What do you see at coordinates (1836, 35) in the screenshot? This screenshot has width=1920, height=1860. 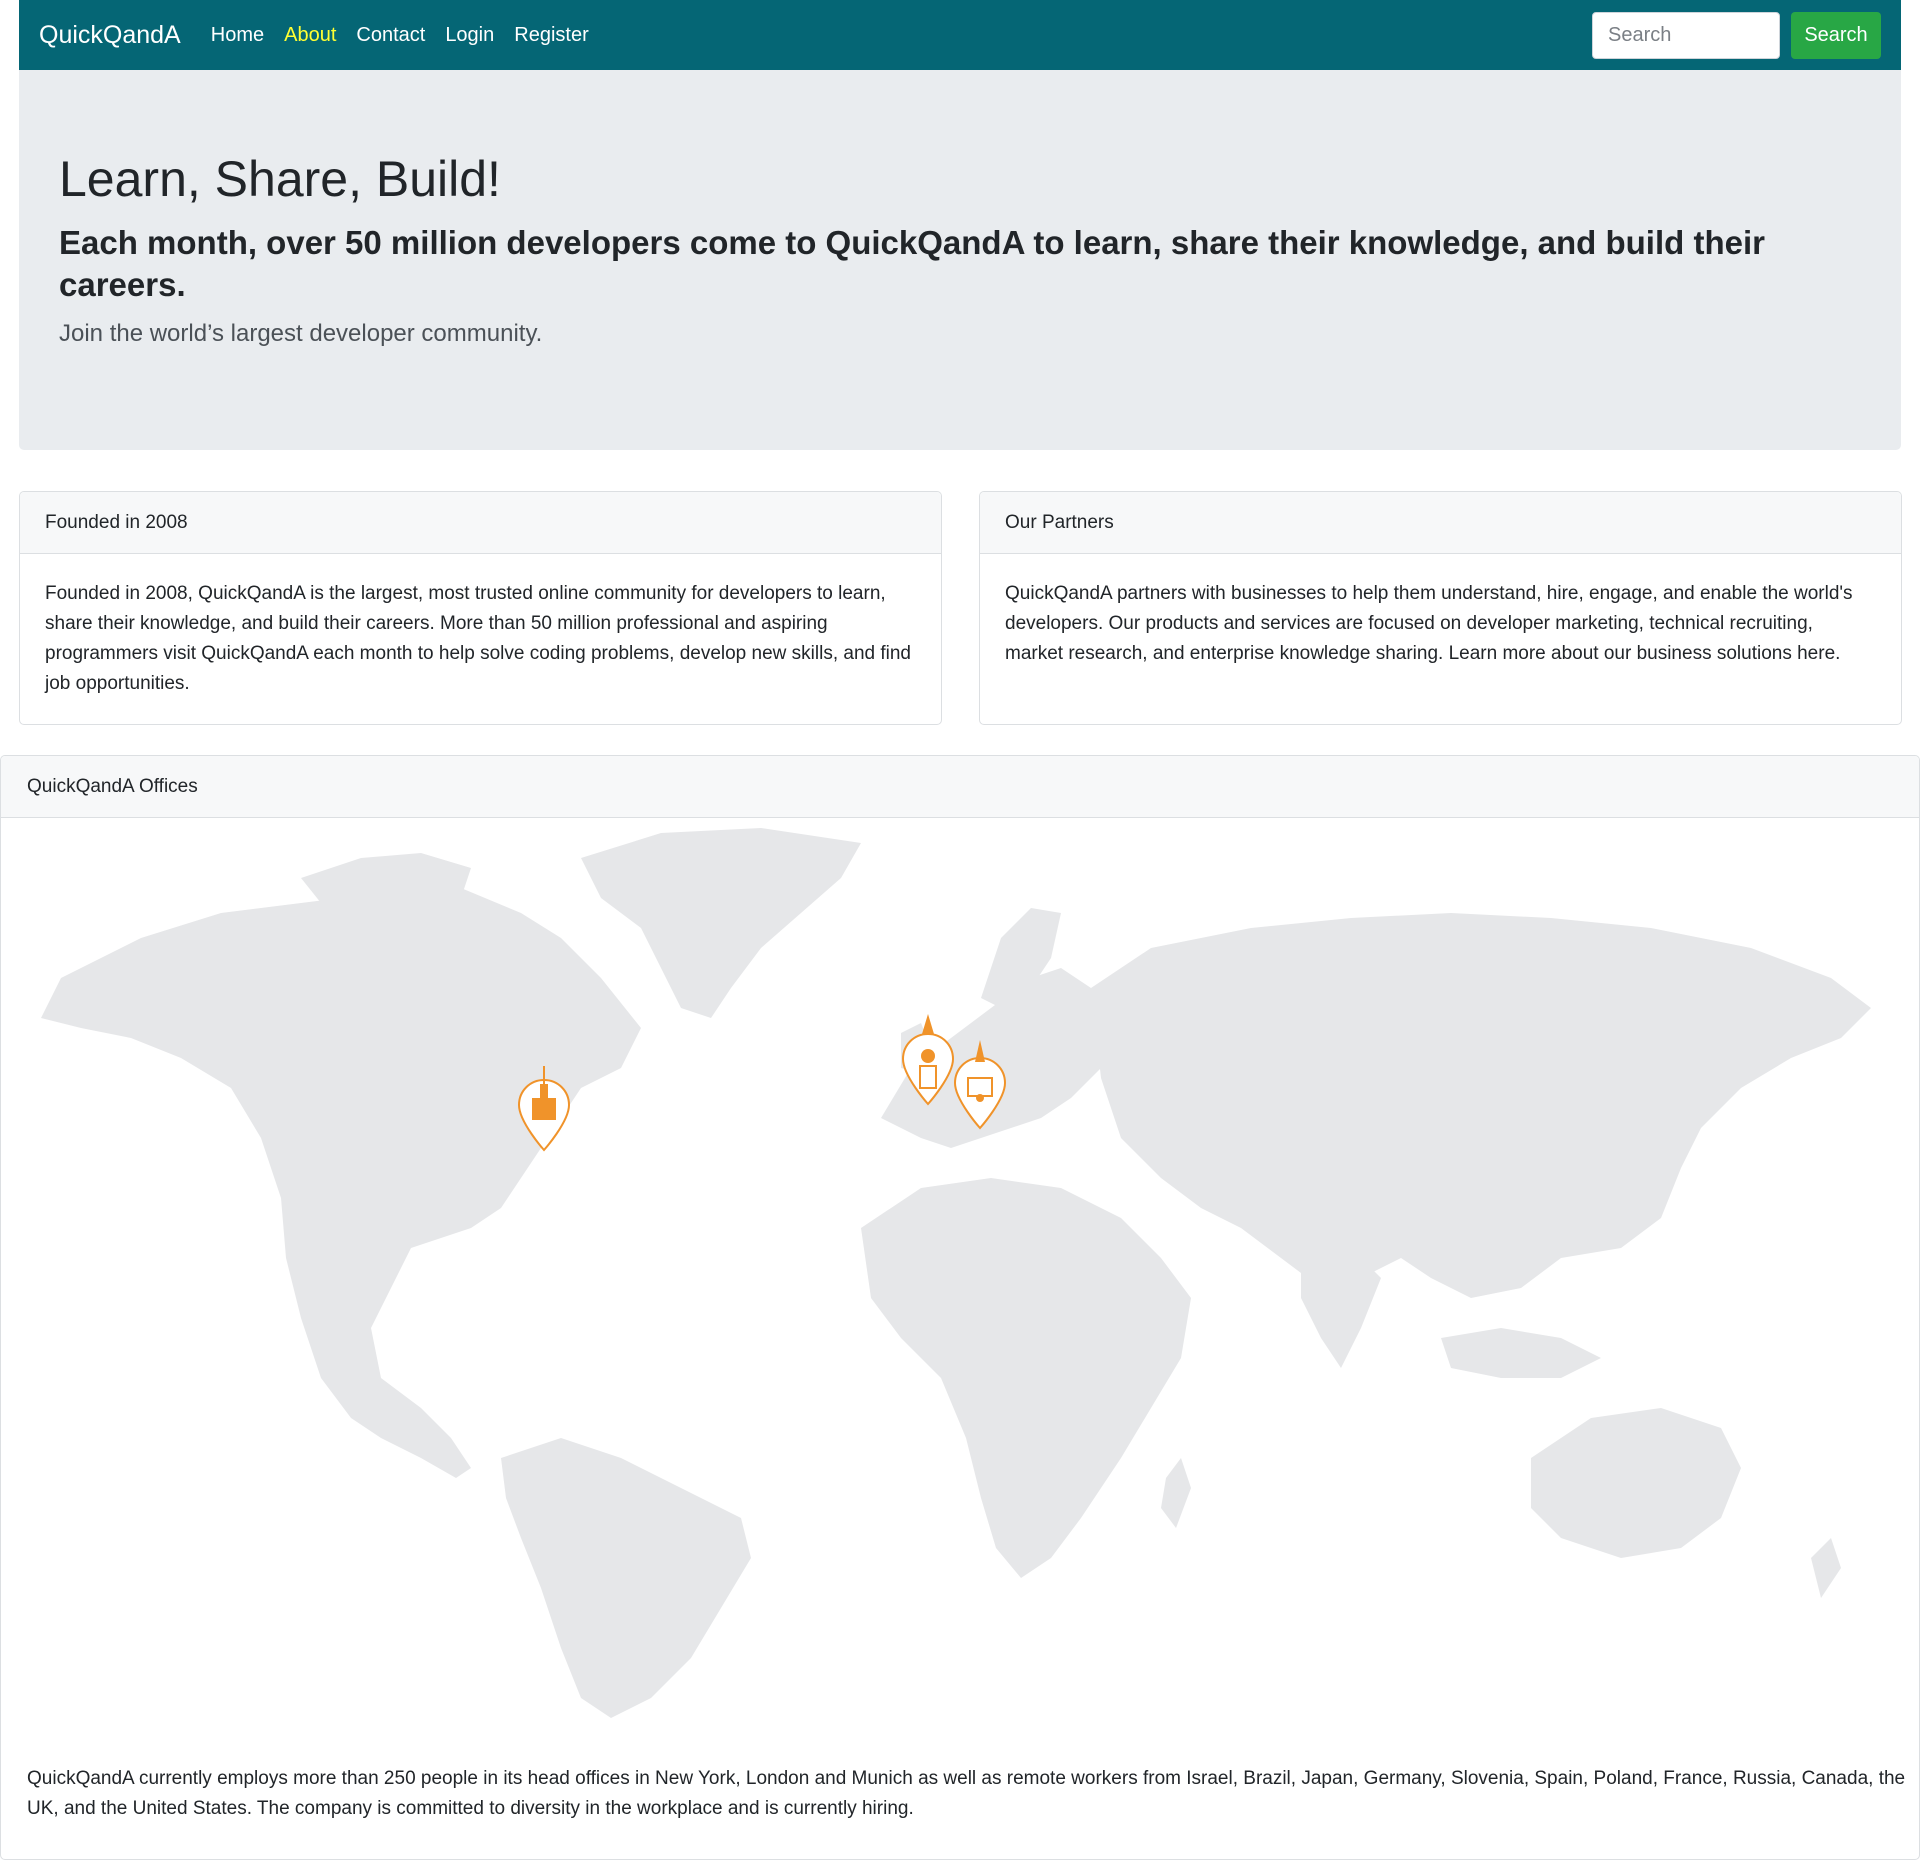 I see `search-button: Search` at bounding box center [1836, 35].